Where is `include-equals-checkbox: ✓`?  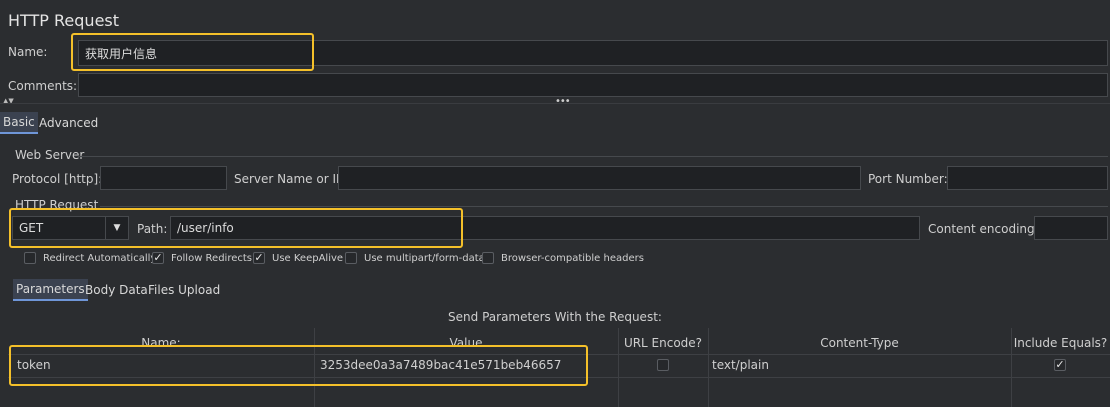
include-equals-checkbox: ✓ is located at coordinates (1060, 365).